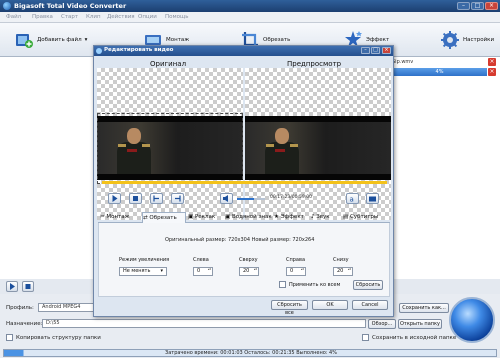  What do you see at coordinates (178, 40) in the screenshot?
I see `montage-label: Монтаж` at bounding box center [178, 40].